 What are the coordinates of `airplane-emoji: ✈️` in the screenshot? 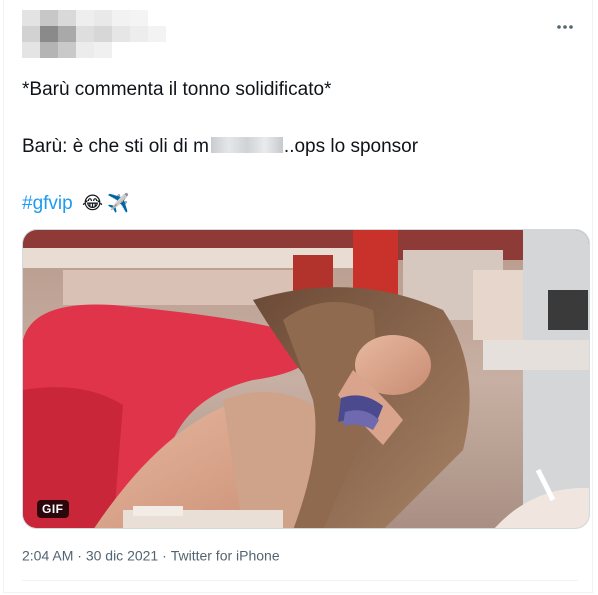 It's located at (118, 203).